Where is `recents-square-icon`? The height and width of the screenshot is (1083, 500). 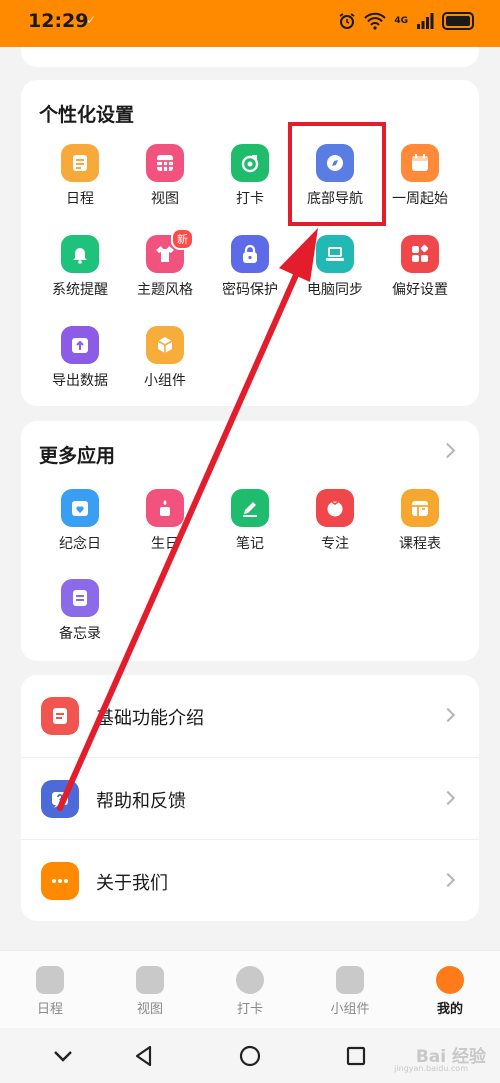
recents-square-icon is located at coordinates (356, 1056).